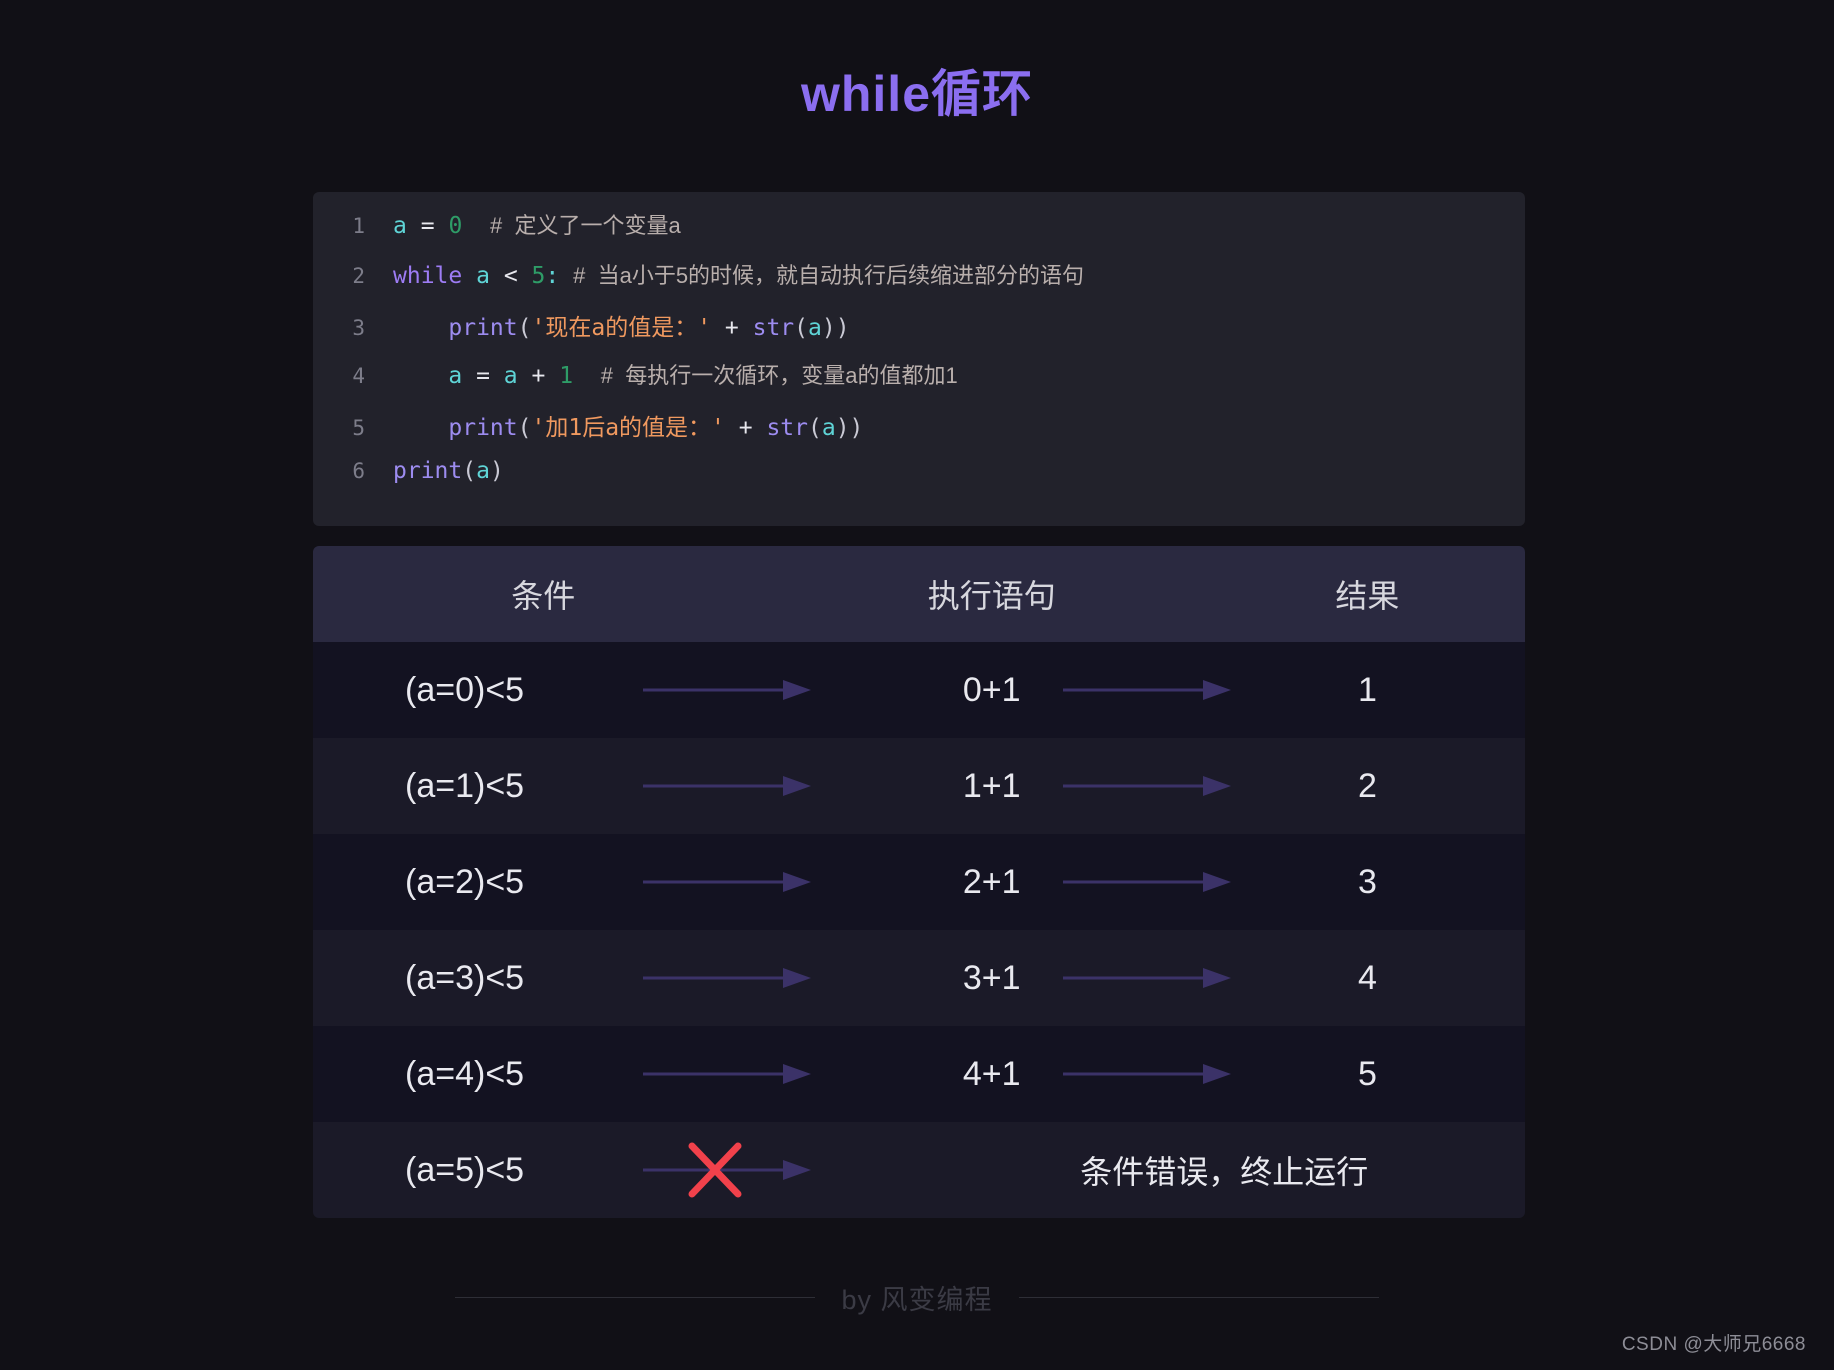  What do you see at coordinates (919, 483) in the screenshot?
I see `code-line: 6 print(a)` at bounding box center [919, 483].